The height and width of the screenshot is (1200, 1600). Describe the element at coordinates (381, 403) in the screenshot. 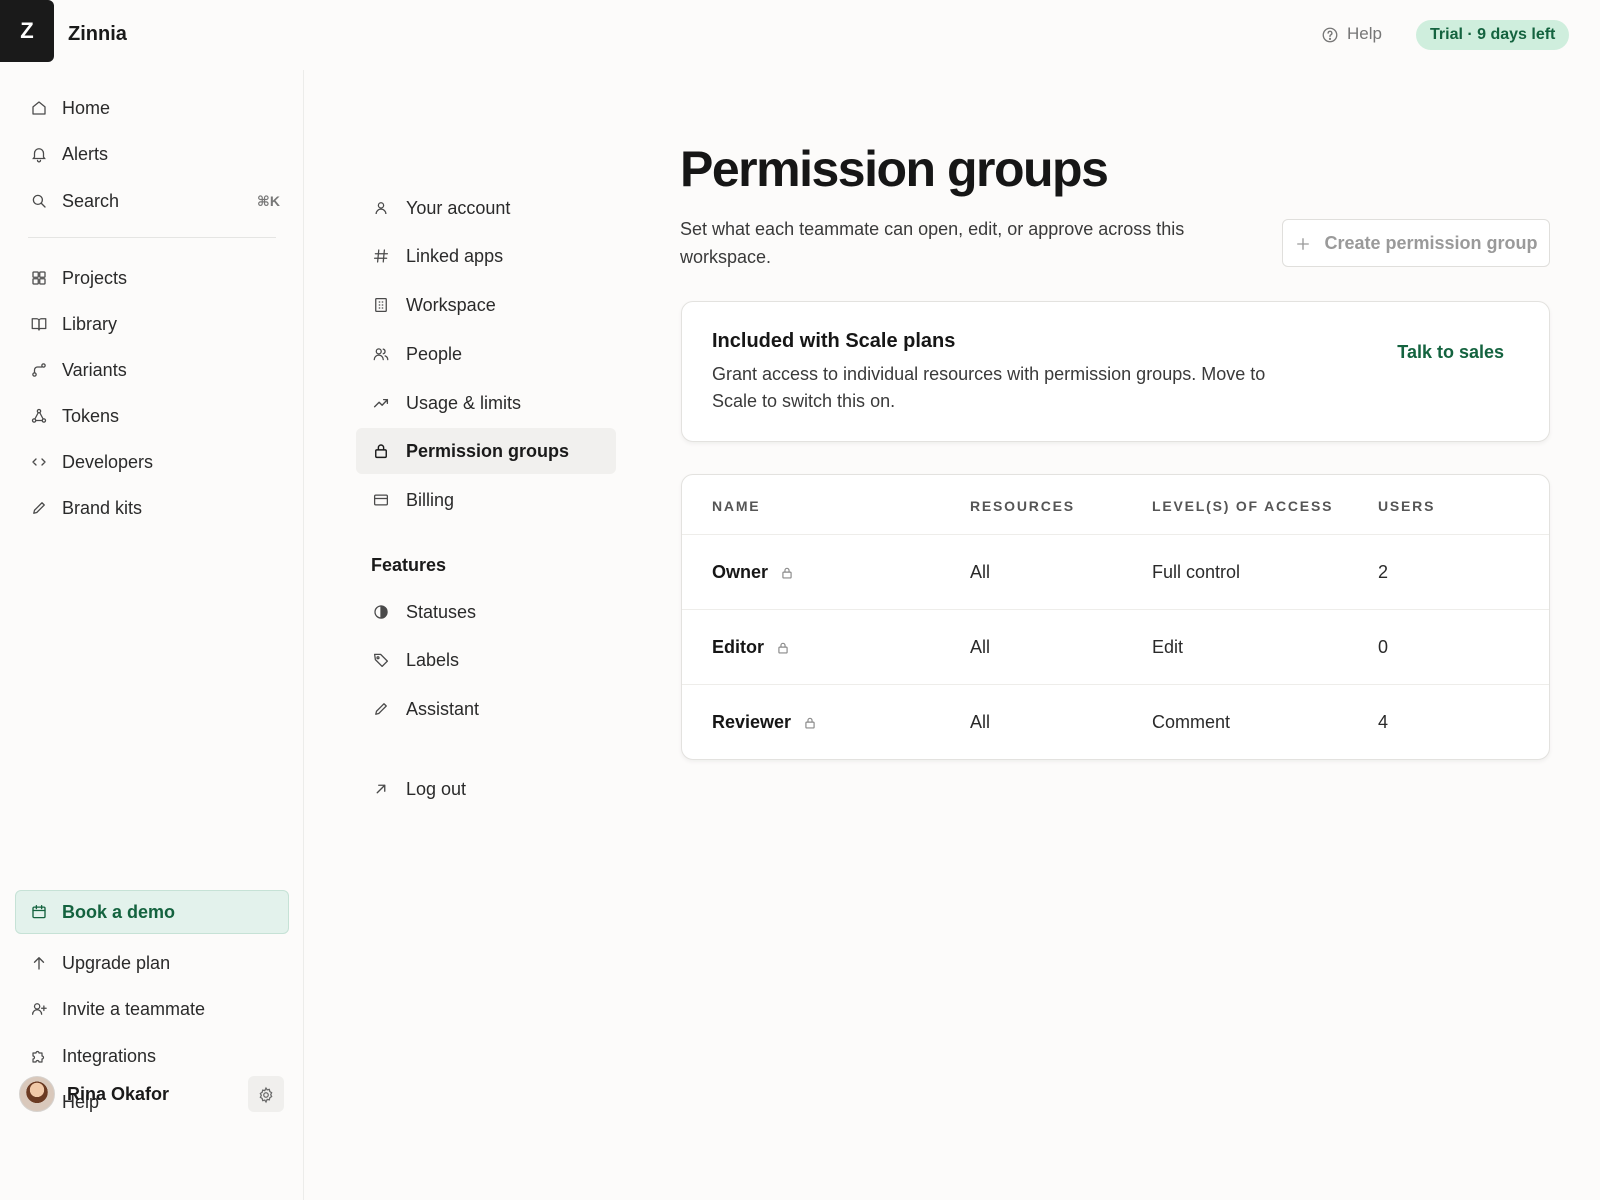

I see `trend-icon` at that location.